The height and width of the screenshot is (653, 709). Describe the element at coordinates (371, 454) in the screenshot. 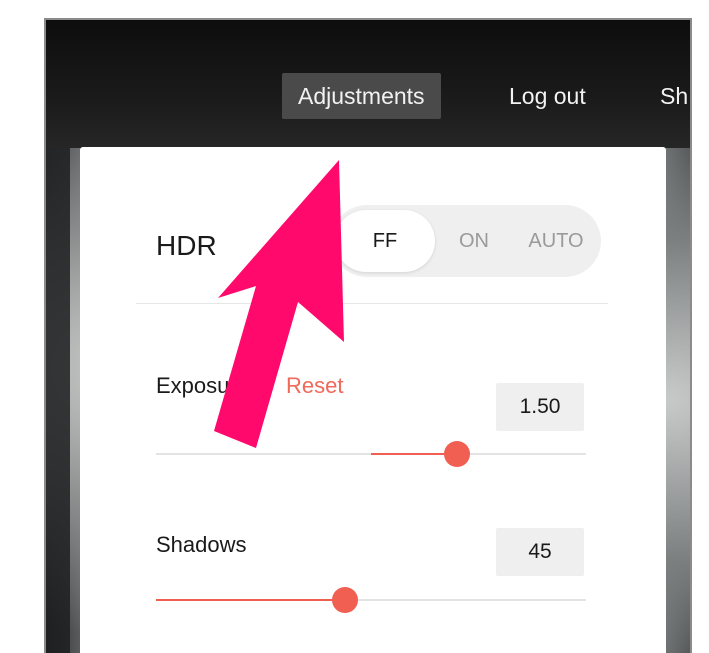

I see `exposure-slider` at that location.